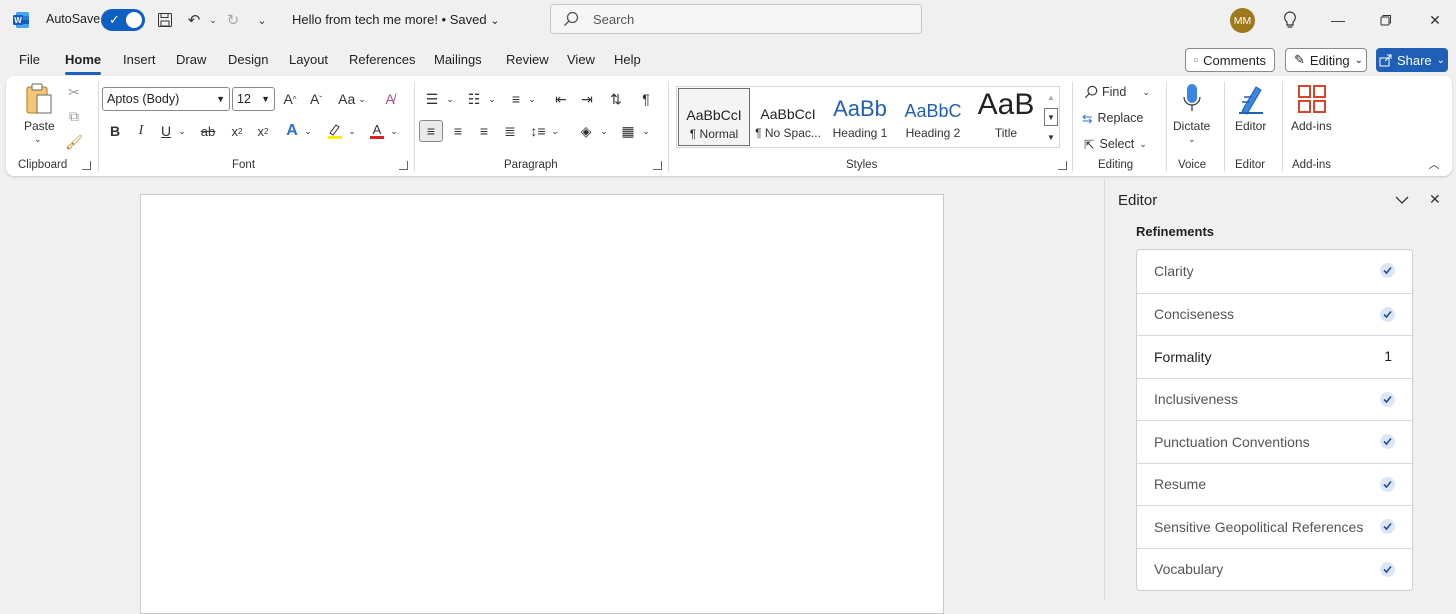 The height and width of the screenshot is (614, 1456). What do you see at coordinates (1338, 20) in the screenshot?
I see `minimize-icon: —` at bounding box center [1338, 20].